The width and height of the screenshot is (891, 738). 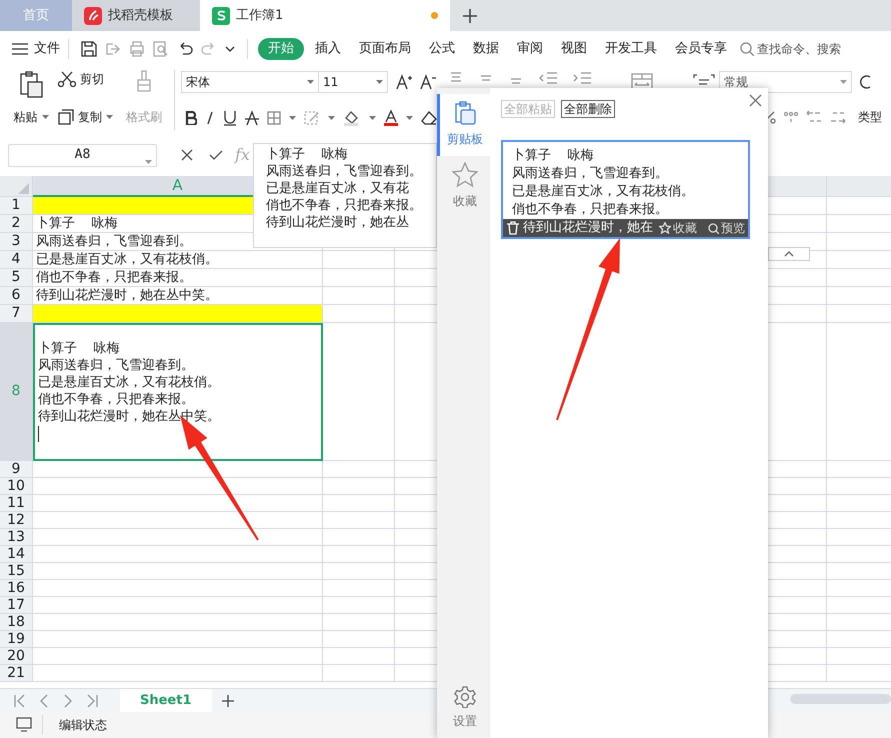 What do you see at coordinates (126, 295) in the screenshot?
I see `cell-text: 待到山花烂漫时，她在丛中笑。` at bounding box center [126, 295].